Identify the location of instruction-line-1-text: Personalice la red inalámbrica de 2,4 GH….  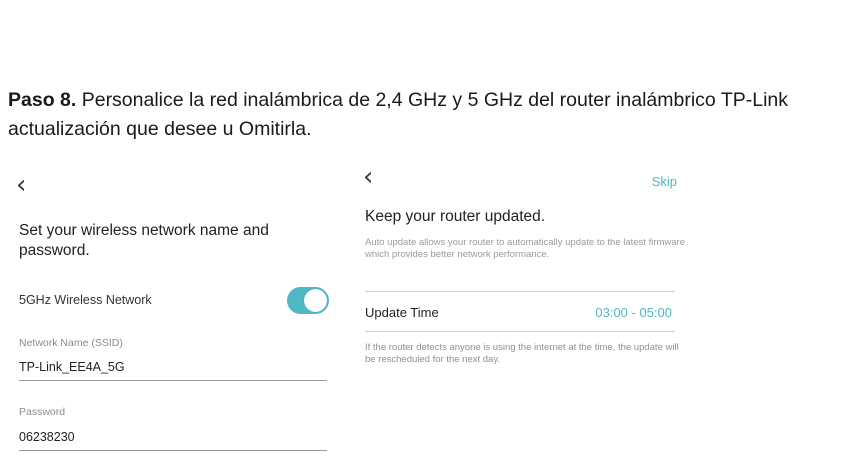
(432, 100).